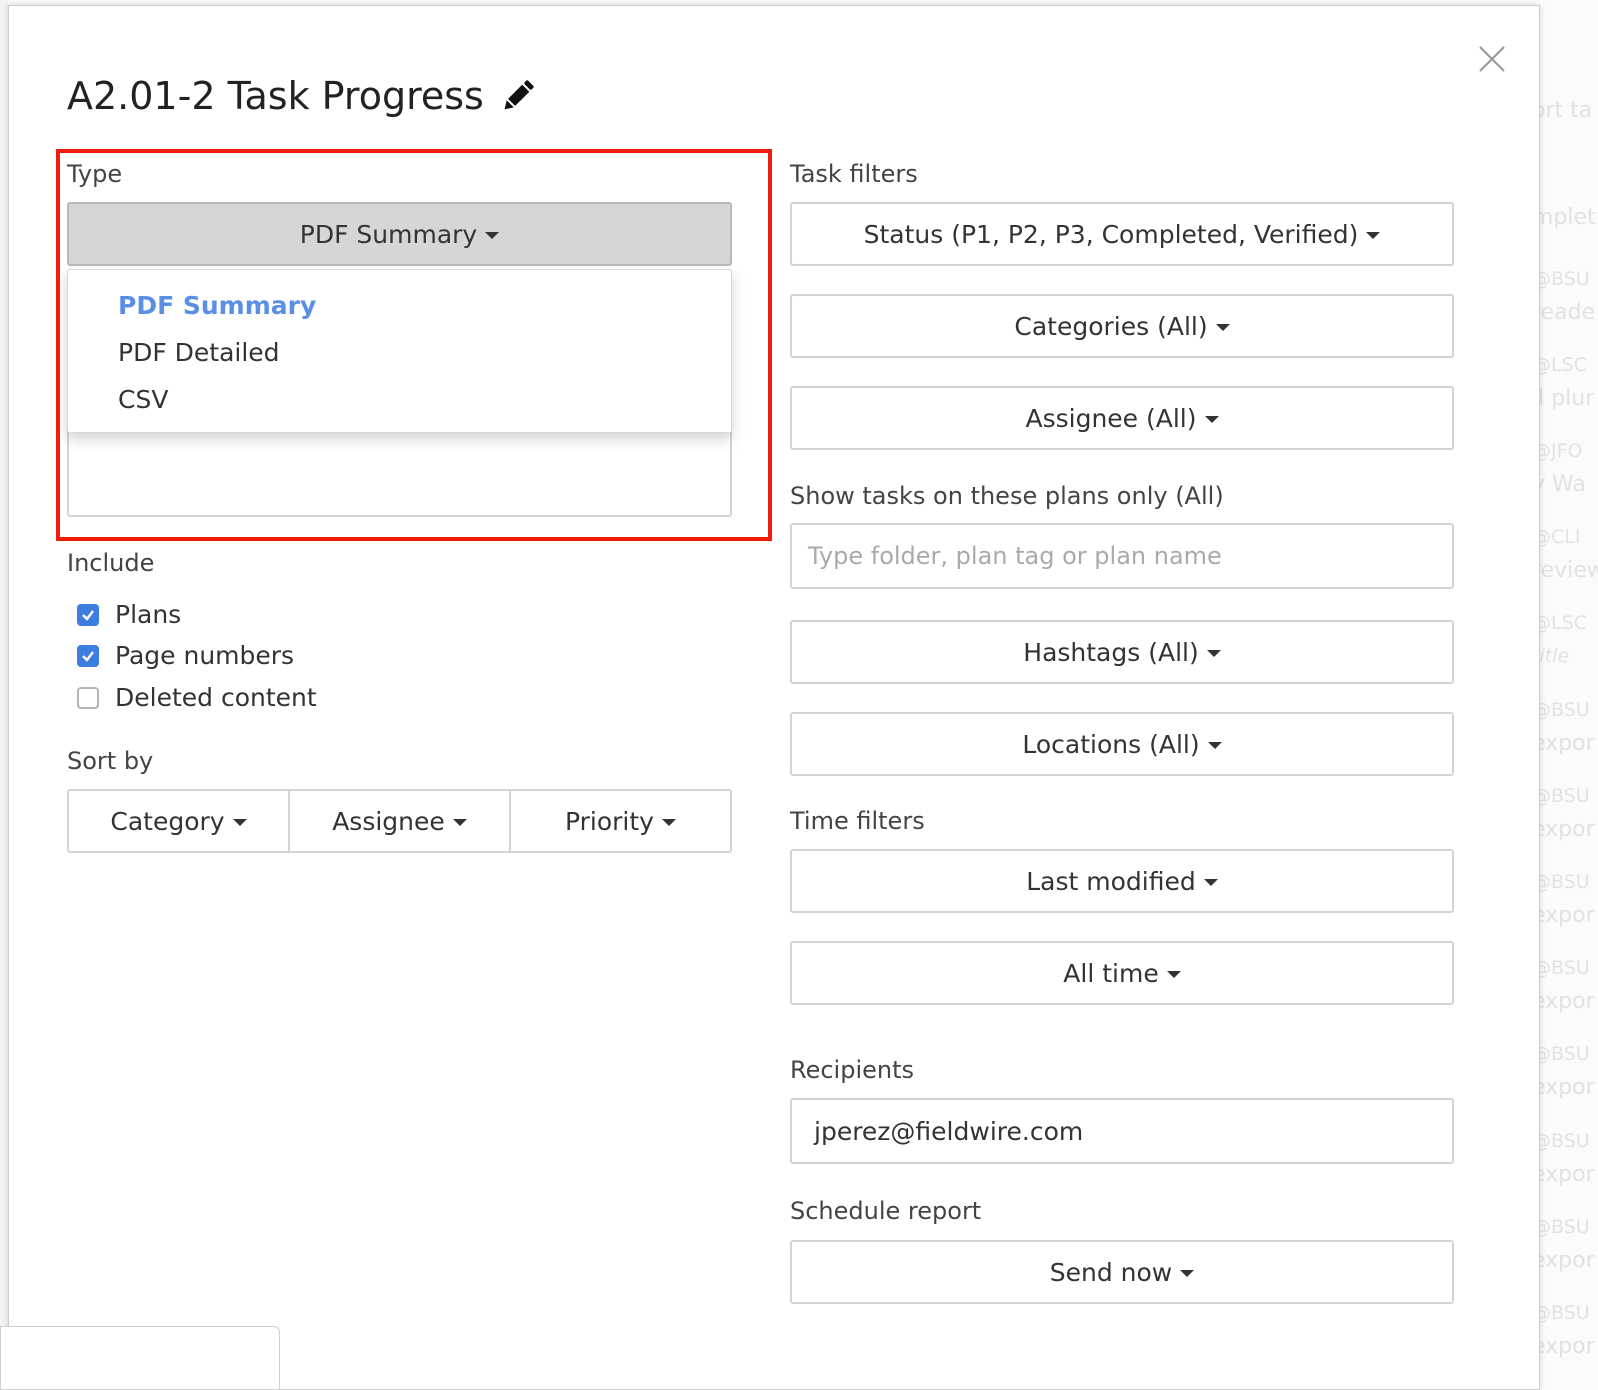 The width and height of the screenshot is (1598, 1390). I want to click on background-text: title, so click(1555, 656).